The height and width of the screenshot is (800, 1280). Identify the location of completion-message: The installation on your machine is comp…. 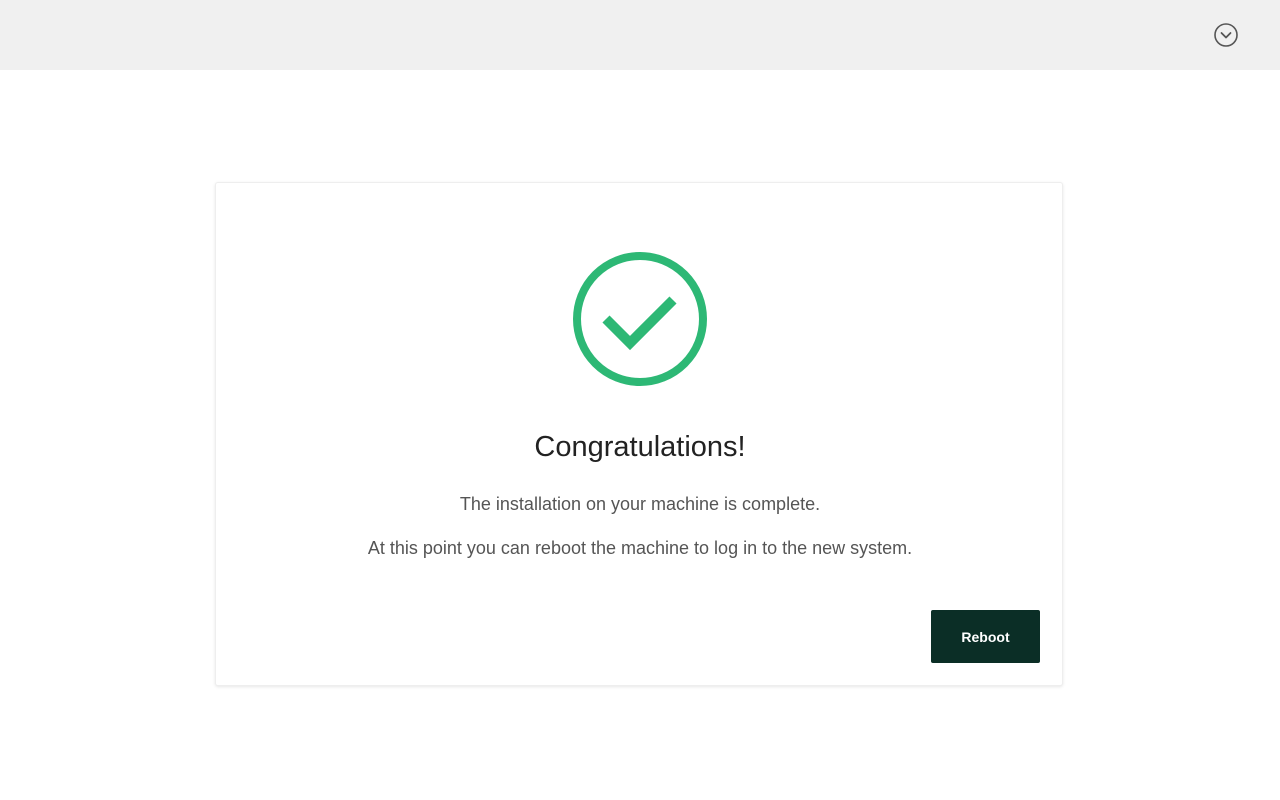
(640, 504).